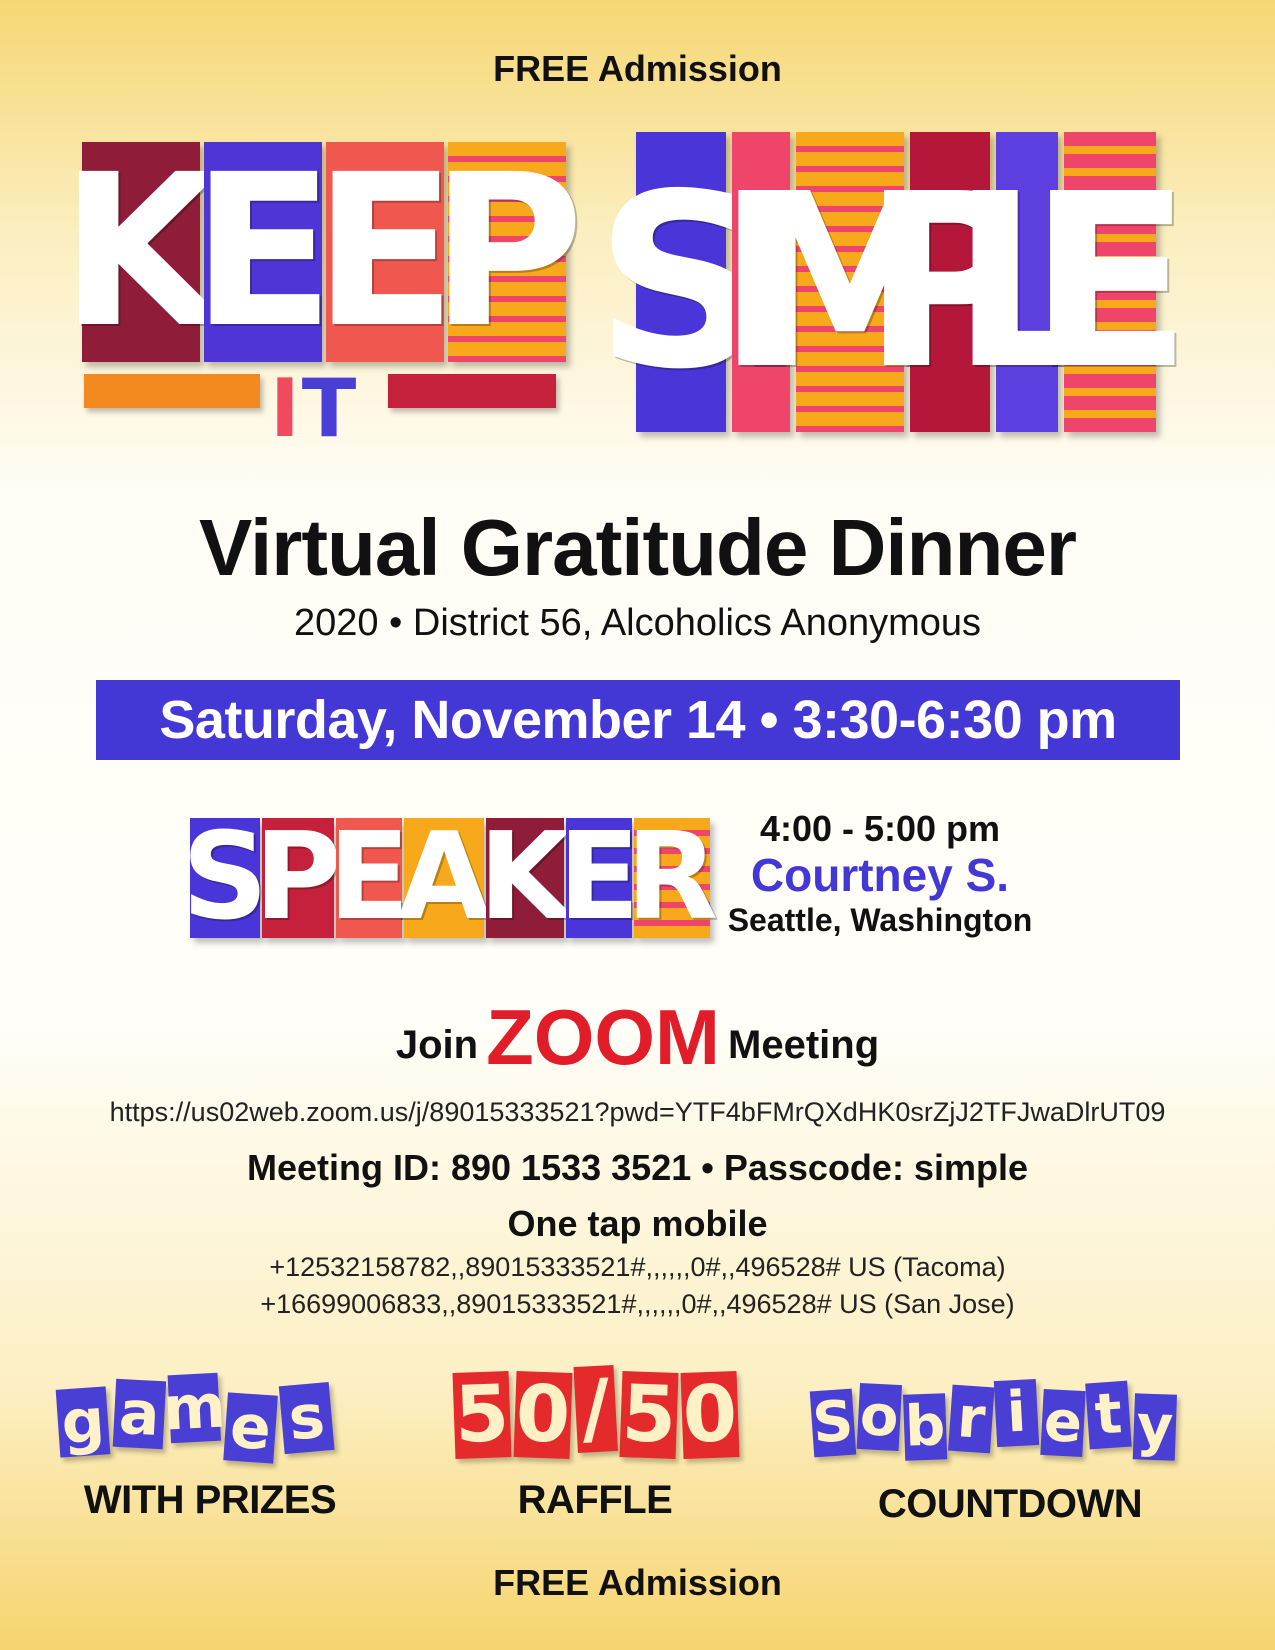  What do you see at coordinates (833, 1423) in the screenshot?
I see `sobriety-tile: S` at bounding box center [833, 1423].